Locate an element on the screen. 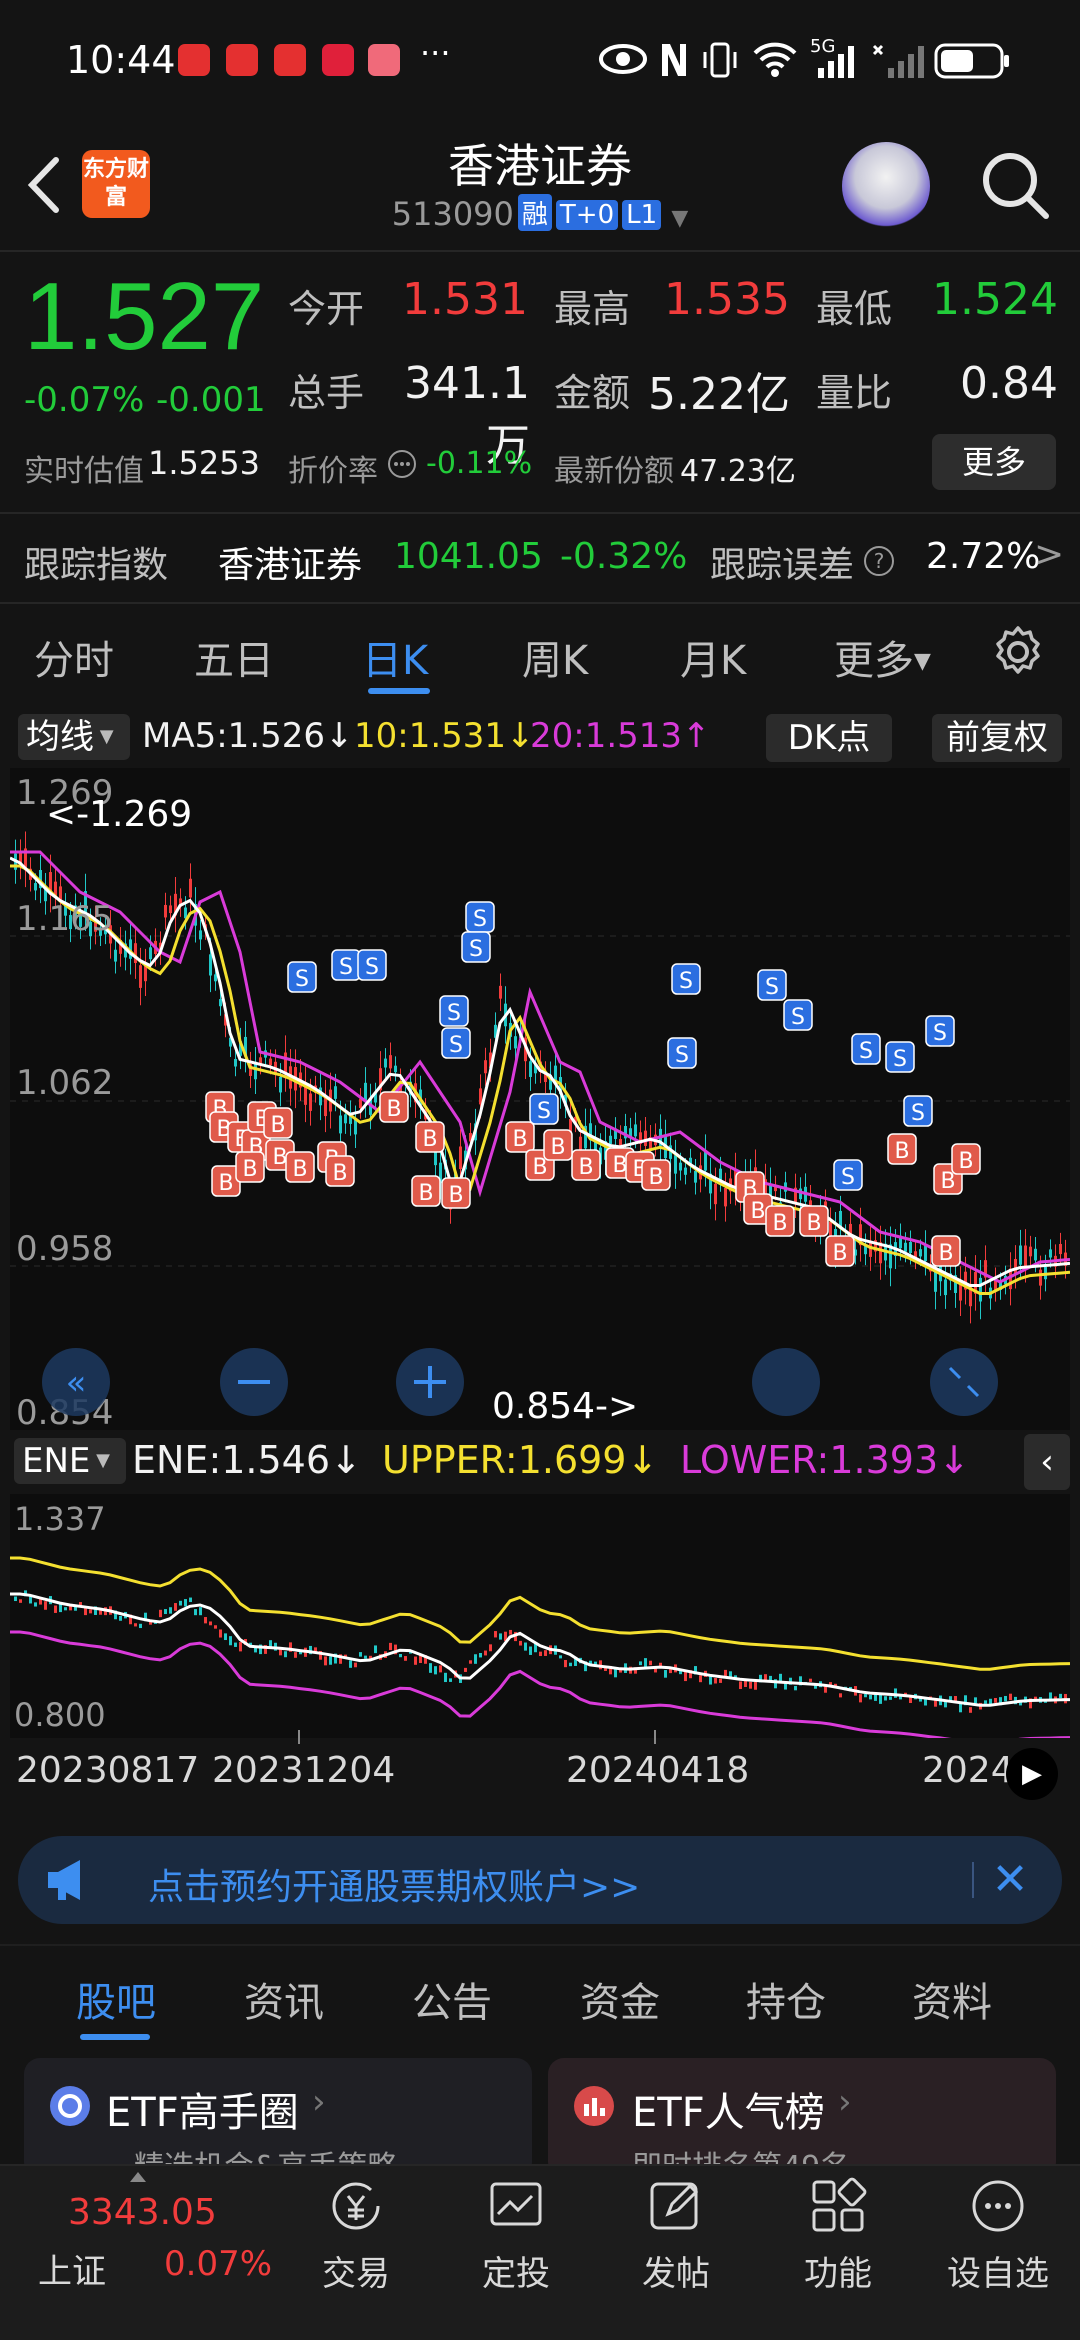 The height and width of the screenshot is (2340, 1080). dropdown-icon: ▼ is located at coordinates (680, 218).